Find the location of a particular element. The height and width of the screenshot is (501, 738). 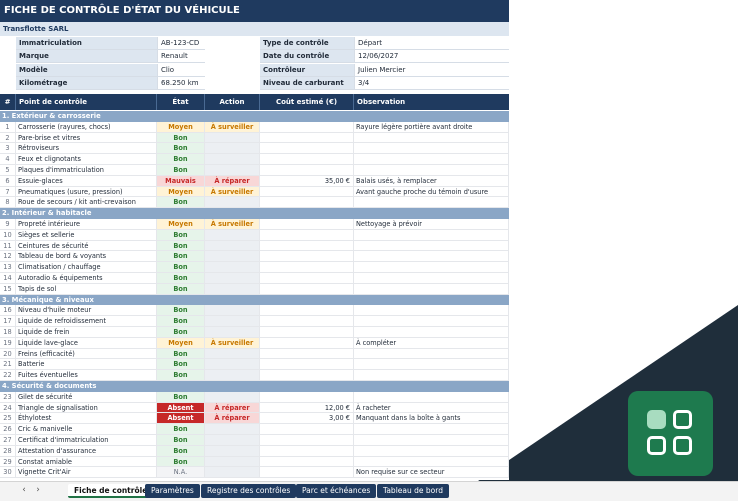

cost-cell: 12,00 € is located at coordinates (307, 408).